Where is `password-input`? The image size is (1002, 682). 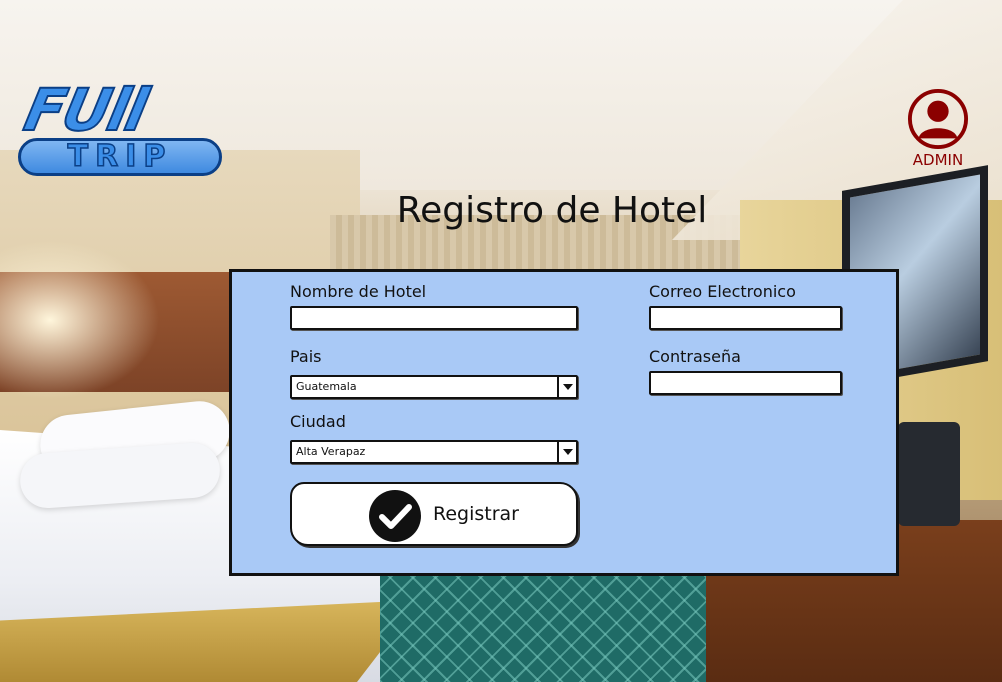 password-input is located at coordinates (745, 383).